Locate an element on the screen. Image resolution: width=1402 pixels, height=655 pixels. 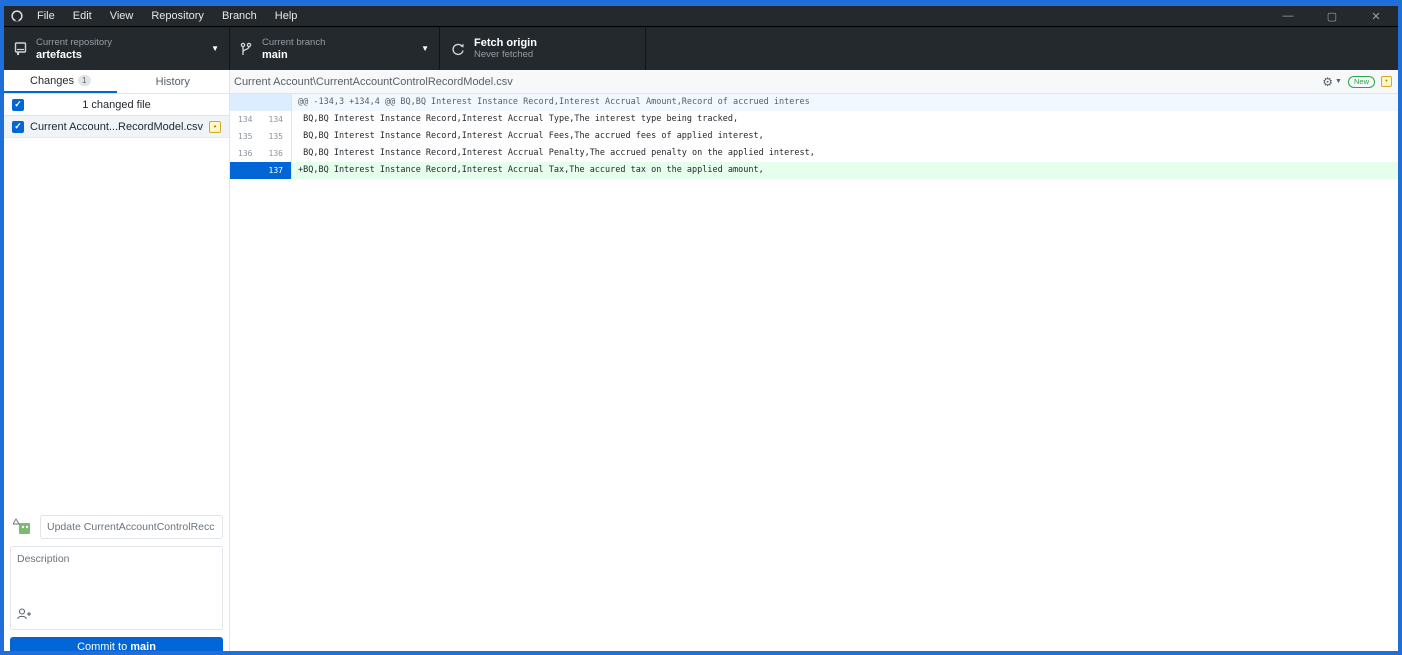
menu-help: Help is located at coordinates (286, 16).